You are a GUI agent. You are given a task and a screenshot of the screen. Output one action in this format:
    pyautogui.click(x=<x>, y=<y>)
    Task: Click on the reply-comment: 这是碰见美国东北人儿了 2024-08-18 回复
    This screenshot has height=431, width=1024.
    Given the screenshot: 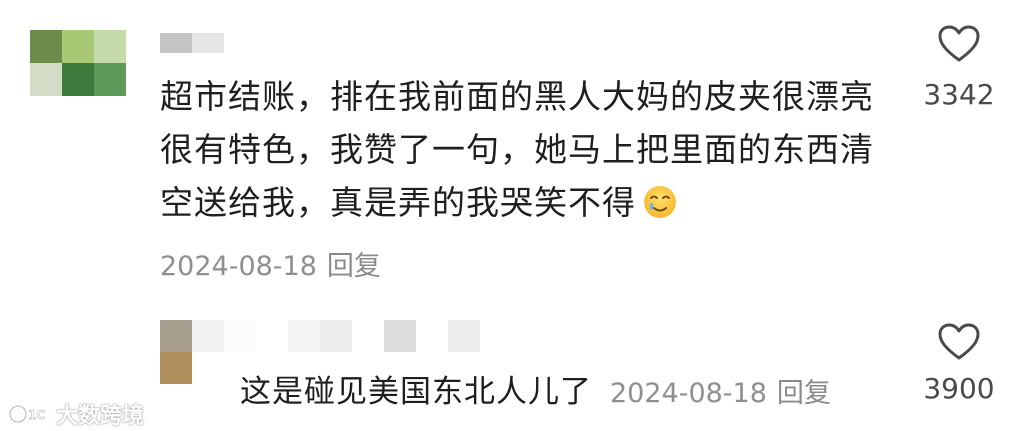 What is the action you would take?
    pyautogui.click(x=535, y=392)
    